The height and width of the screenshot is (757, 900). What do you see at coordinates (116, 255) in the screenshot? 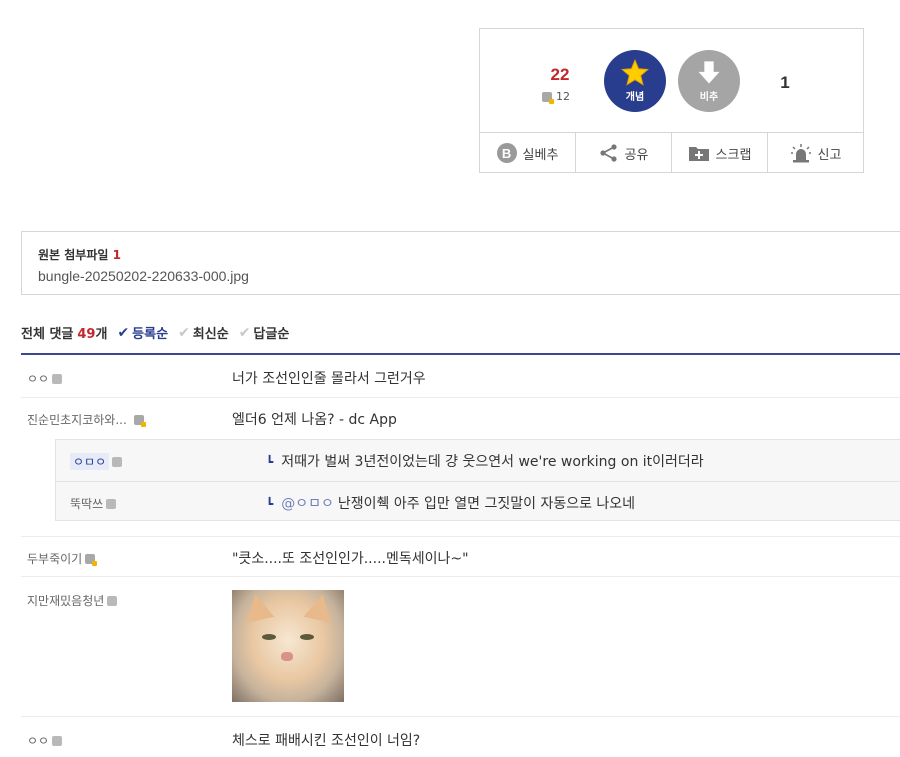
I see `attachment-count: 1` at bounding box center [116, 255].